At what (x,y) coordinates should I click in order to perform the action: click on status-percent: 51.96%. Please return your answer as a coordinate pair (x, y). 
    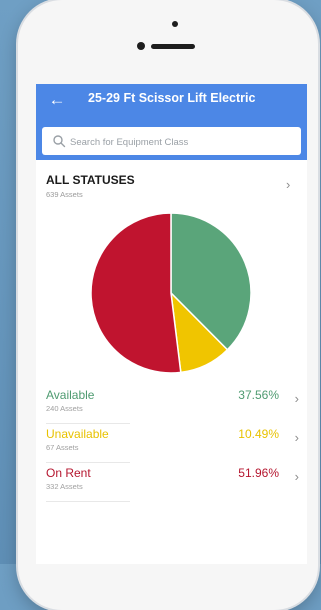
    Looking at the image, I should click on (258, 473).